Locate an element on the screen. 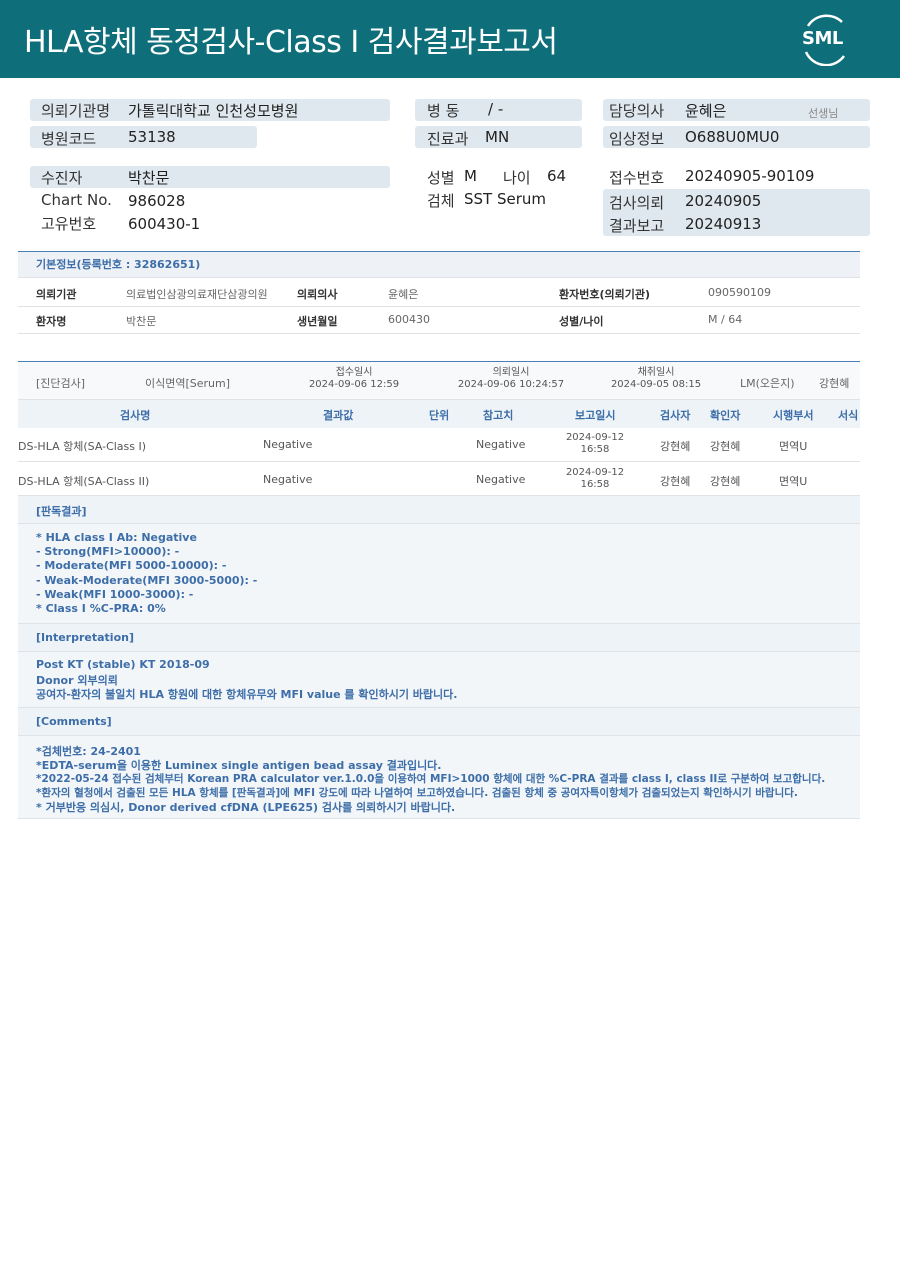 The width and height of the screenshot is (900, 1271). basic-r1-l2: 의뢰의사 is located at coordinates (317, 294).